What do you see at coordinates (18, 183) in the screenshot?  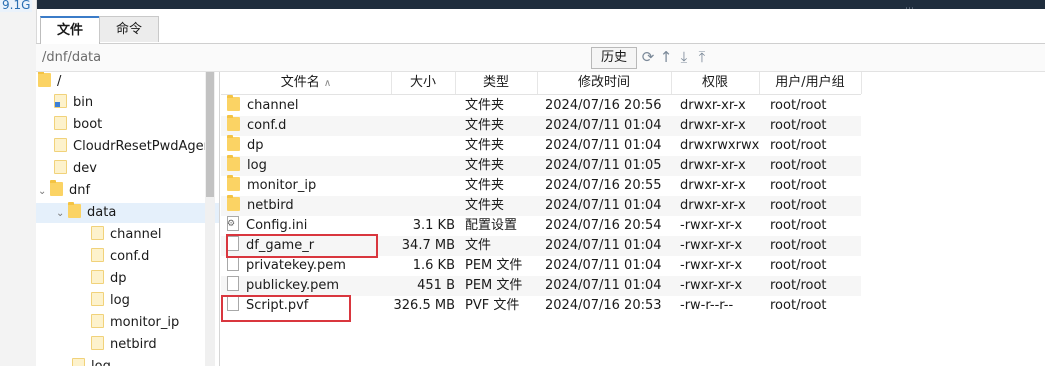 I see `left-side-panel: 9.1G` at bounding box center [18, 183].